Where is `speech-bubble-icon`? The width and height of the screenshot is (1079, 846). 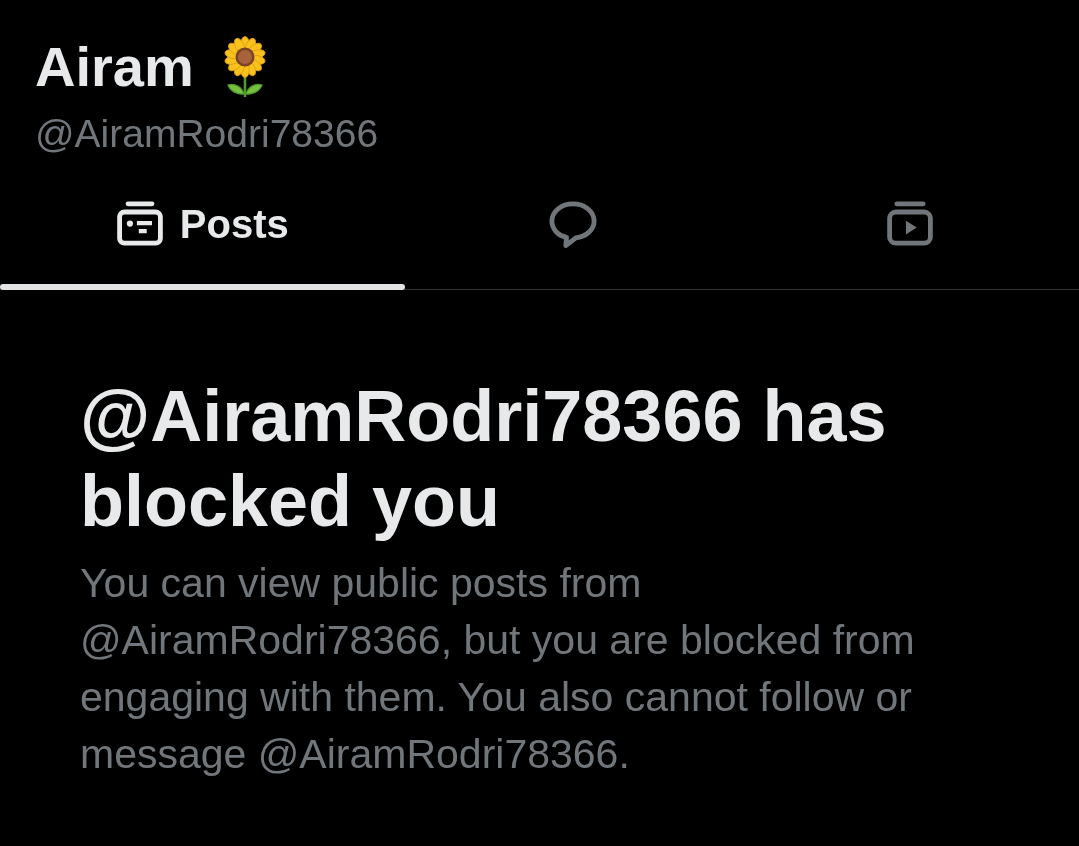
speech-bubble-icon is located at coordinates (573, 224).